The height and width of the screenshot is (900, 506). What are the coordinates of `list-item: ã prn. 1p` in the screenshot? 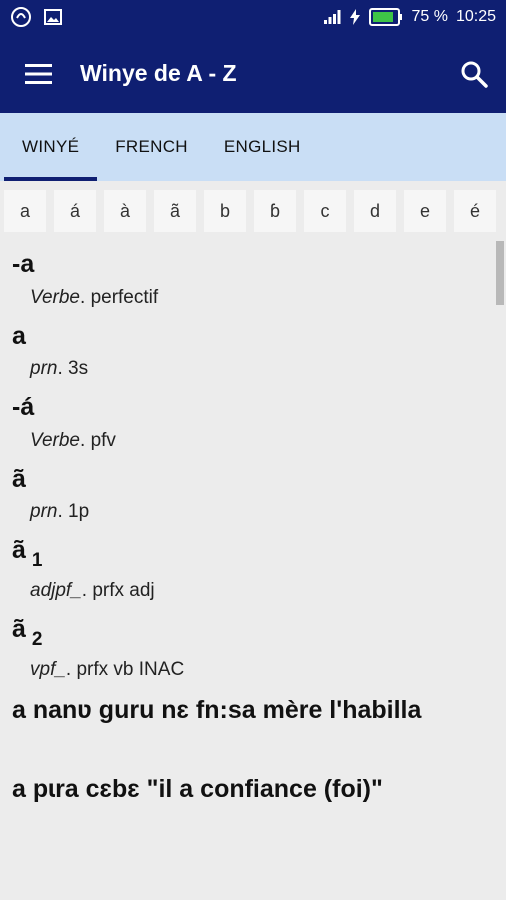 It's located at (253, 494).